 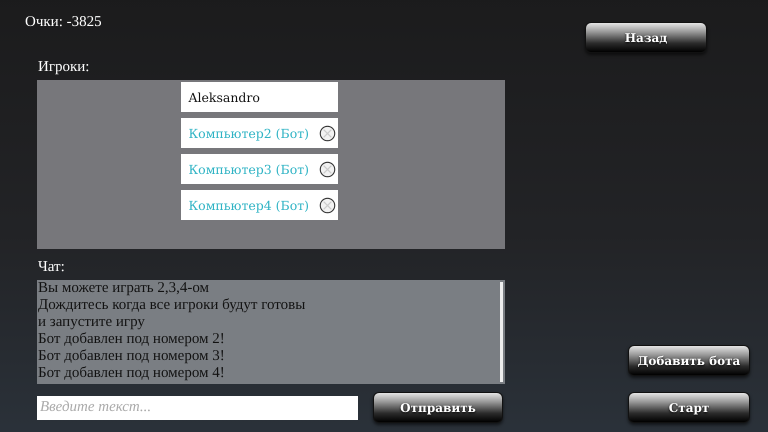 I want to click on chat-label: Чат:, so click(x=52, y=267).